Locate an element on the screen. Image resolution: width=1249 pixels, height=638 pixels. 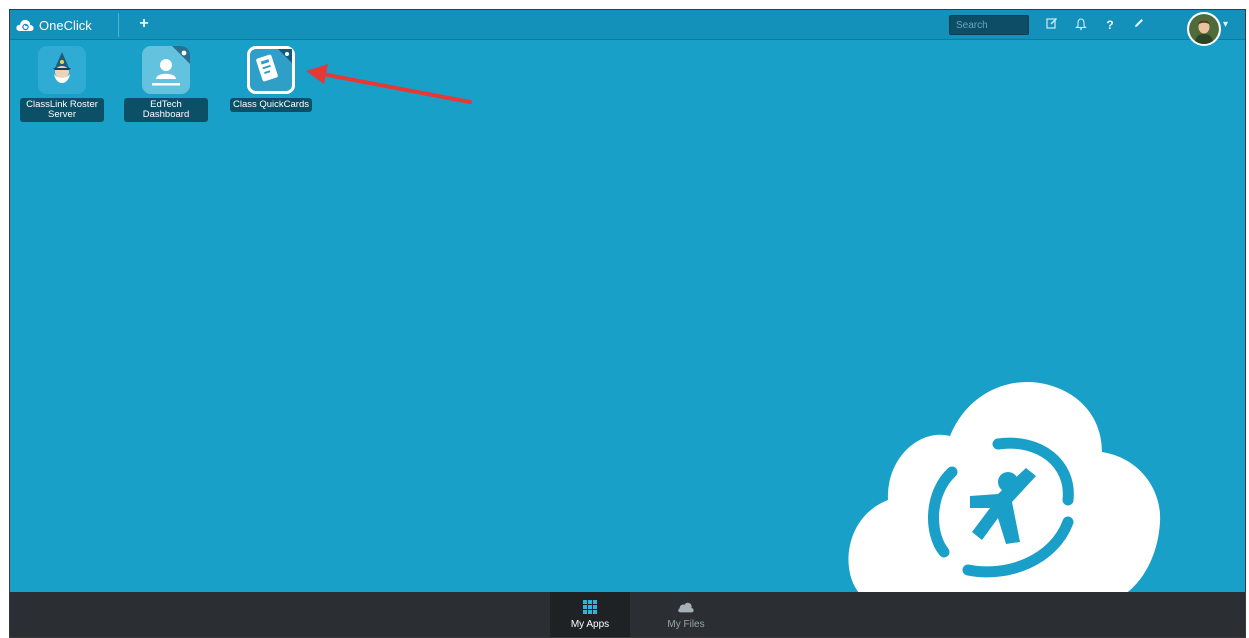
nav-my-files: My Files is located at coordinates (686, 614).